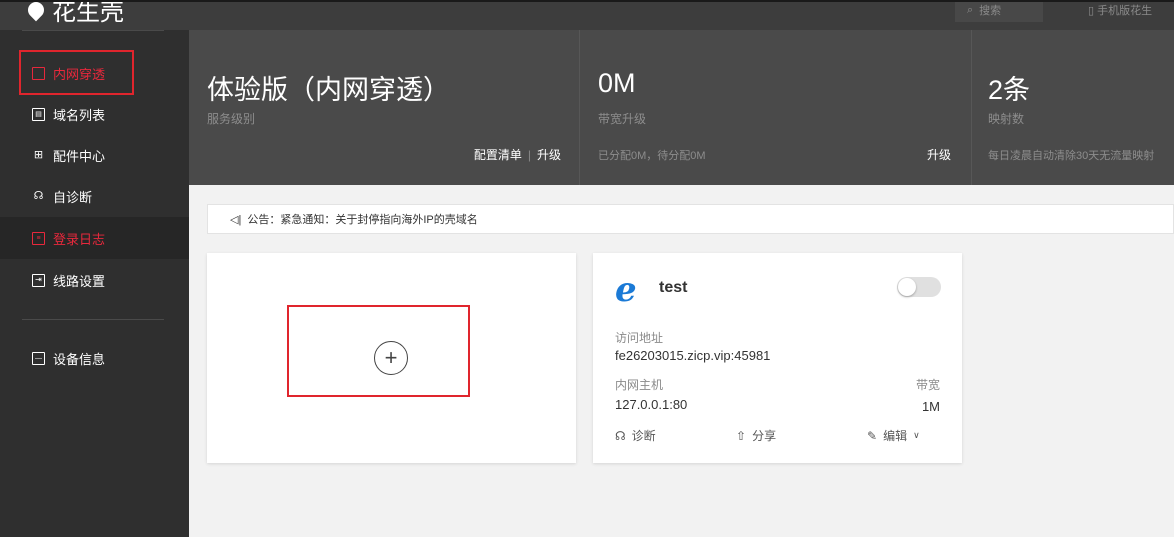 Image resolution: width=1174 pixels, height=537 pixels. I want to click on sidebar-item-label: 登录日志, so click(79, 239).